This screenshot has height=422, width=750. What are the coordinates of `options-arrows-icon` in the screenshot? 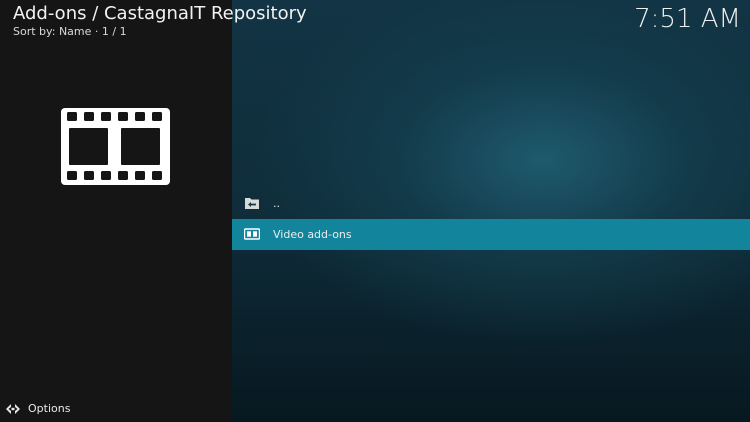 It's located at (13, 409).